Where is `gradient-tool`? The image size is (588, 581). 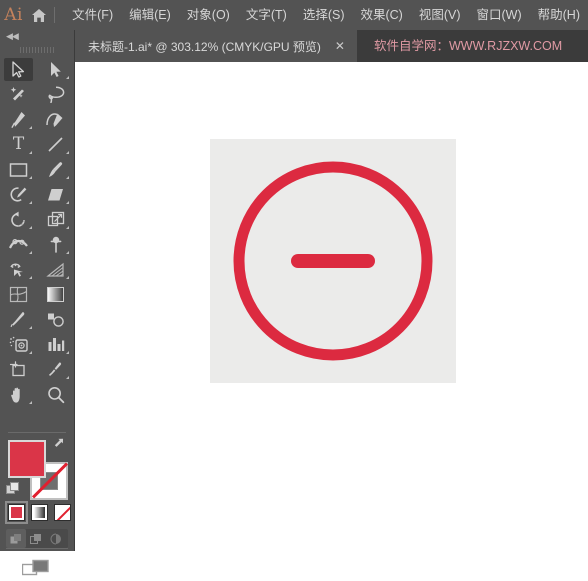
gradient-tool is located at coordinates (55, 294).